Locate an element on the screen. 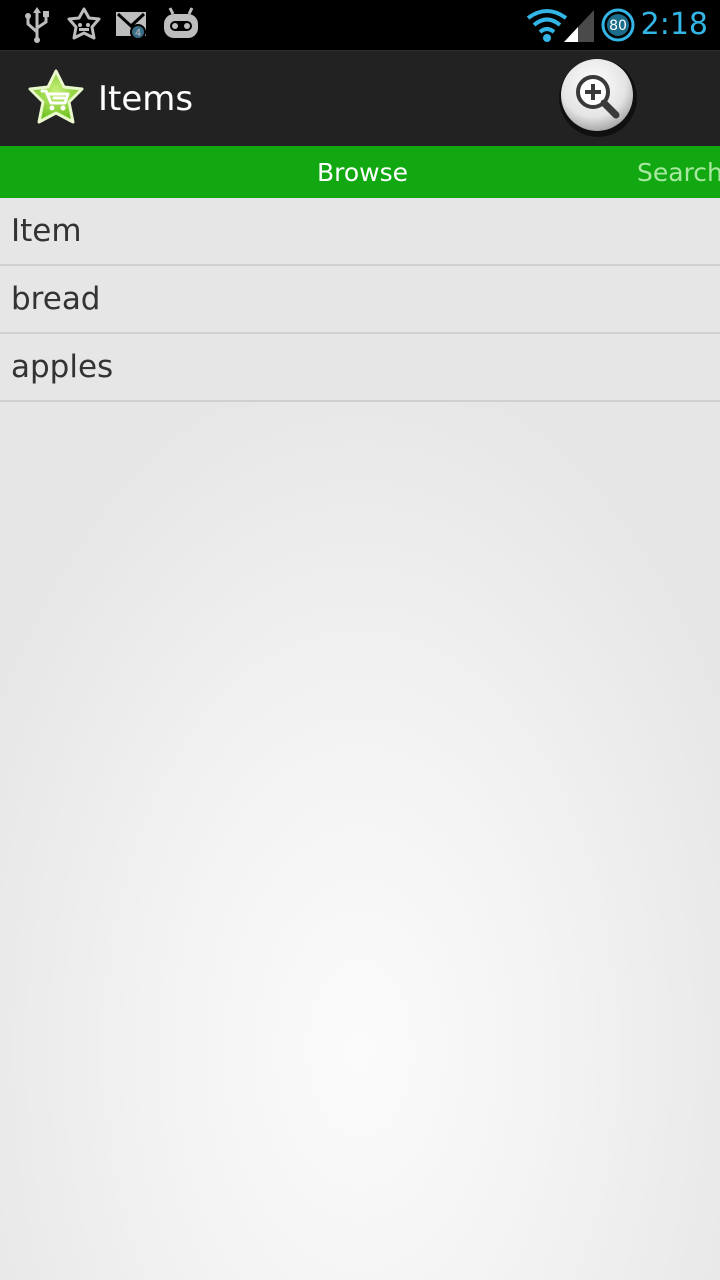 This screenshot has height=1280, width=720. list-item: apples is located at coordinates (360, 368).